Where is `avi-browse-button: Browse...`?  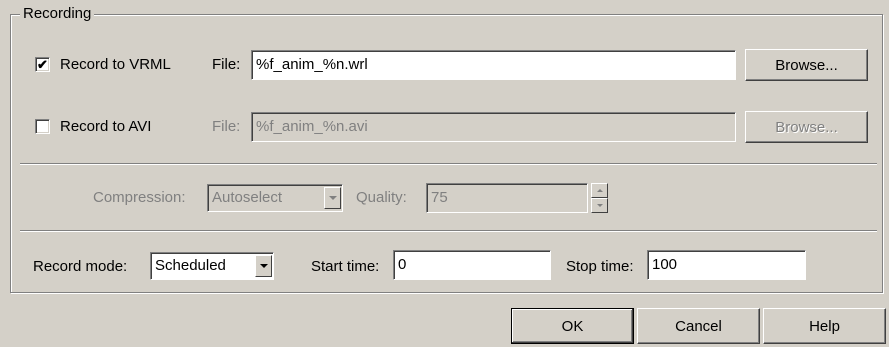
avi-browse-button: Browse... is located at coordinates (806, 127).